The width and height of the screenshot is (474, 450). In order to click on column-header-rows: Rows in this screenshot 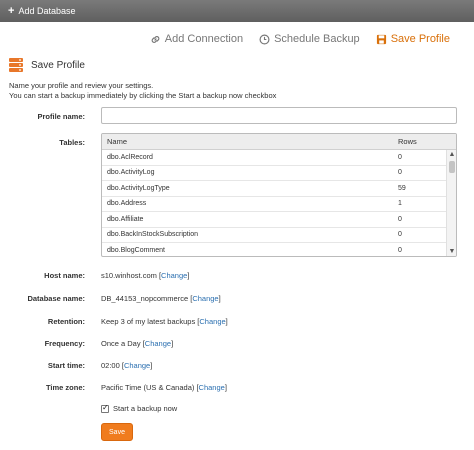, I will do `click(407, 141)`.